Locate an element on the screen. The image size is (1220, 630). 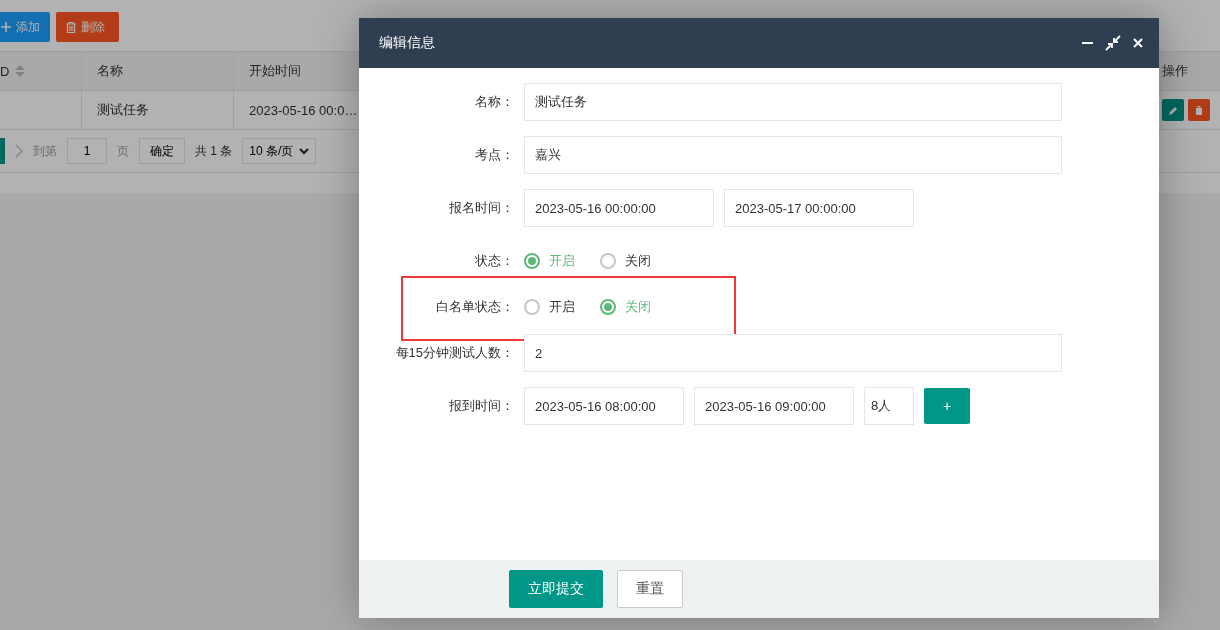
date-field: 2023-05-16 00:00:00 is located at coordinates (619, 208).